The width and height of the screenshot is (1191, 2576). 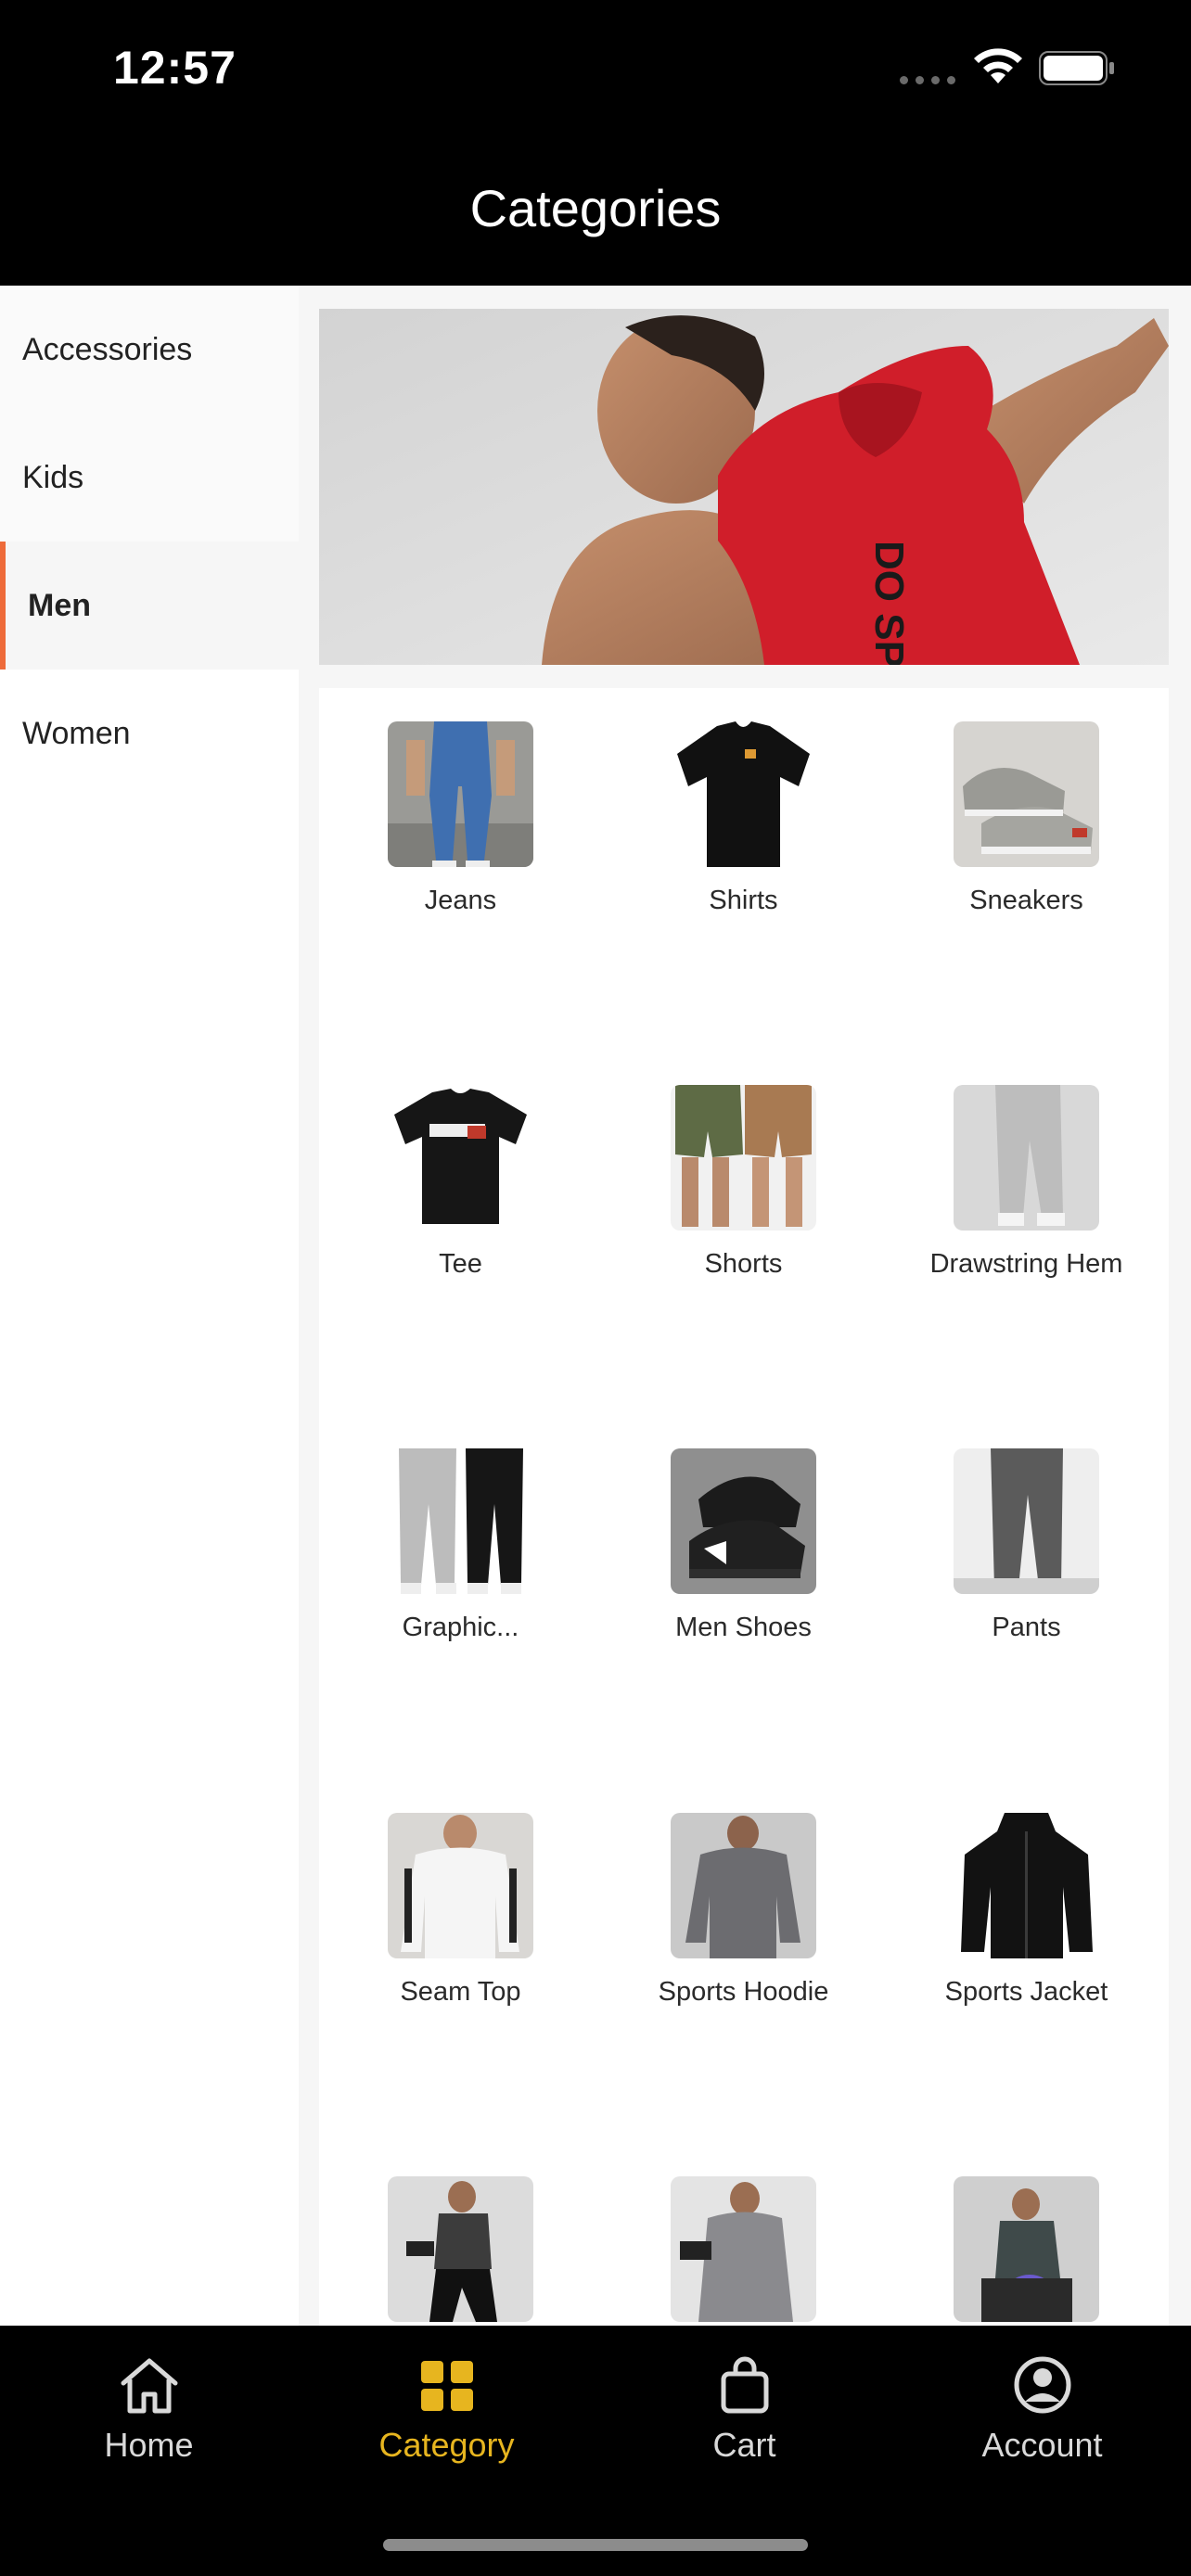 What do you see at coordinates (1026, 1521) in the screenshot?
I see `pants-thumbnail` at bounding box center [1026, 1521].